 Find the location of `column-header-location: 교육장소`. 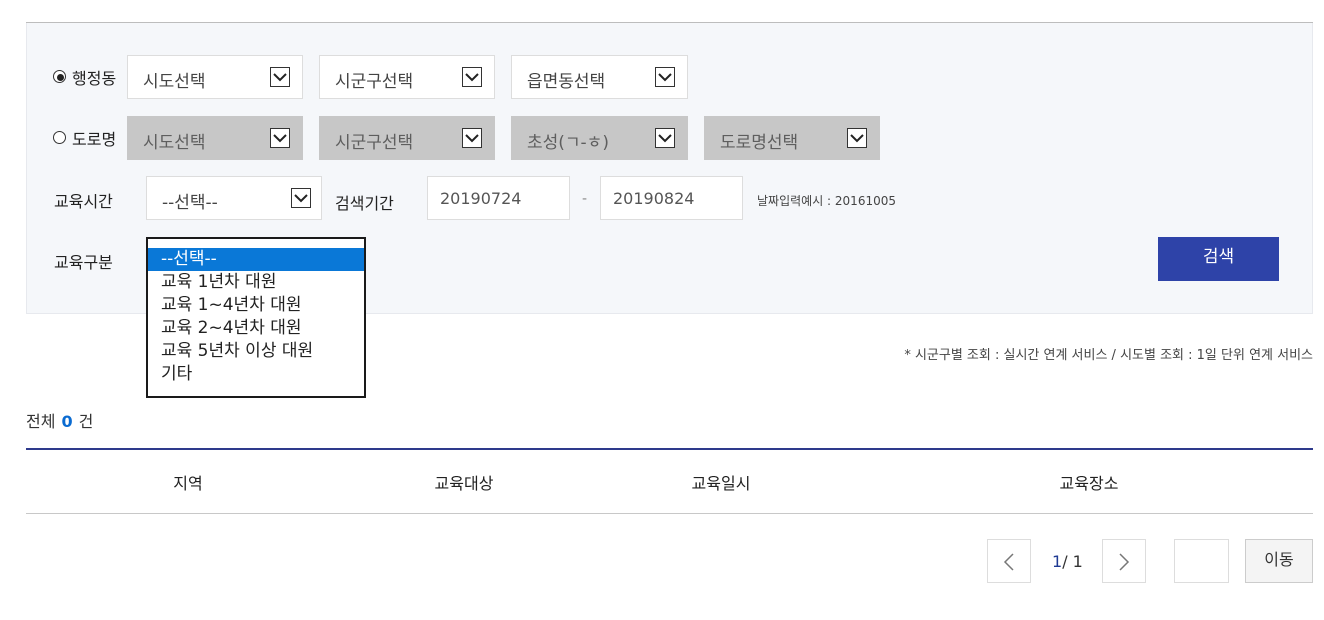

column-header-location: 교육장소 is located at coordinates (1089, 483).